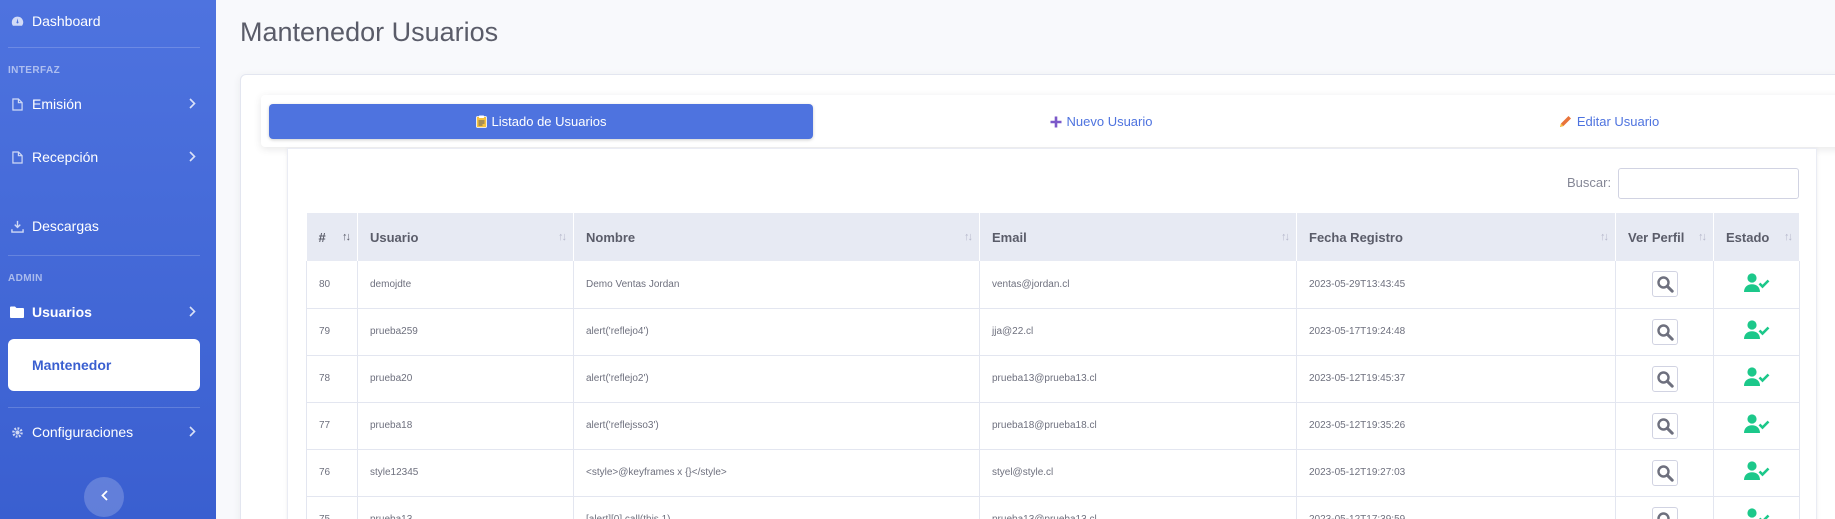  What do you see at coordinates (1138, 472) in the screenshot?
I see `cell-email: styel@style.cl` at bounding box center [1138, 472].